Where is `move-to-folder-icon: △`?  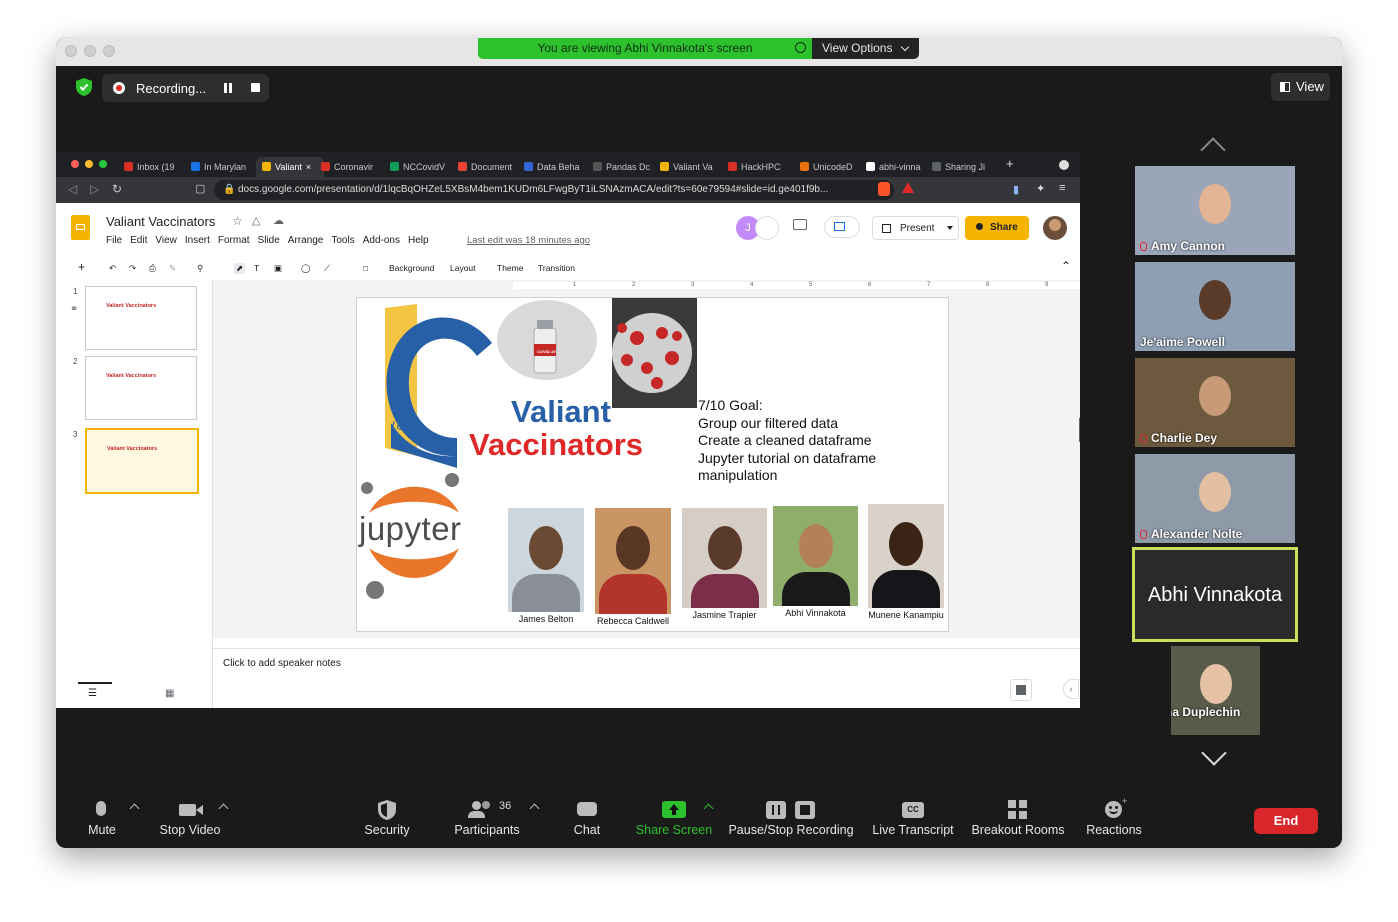 move-to-folder-icon: △ is located at coordinates (256, 220).